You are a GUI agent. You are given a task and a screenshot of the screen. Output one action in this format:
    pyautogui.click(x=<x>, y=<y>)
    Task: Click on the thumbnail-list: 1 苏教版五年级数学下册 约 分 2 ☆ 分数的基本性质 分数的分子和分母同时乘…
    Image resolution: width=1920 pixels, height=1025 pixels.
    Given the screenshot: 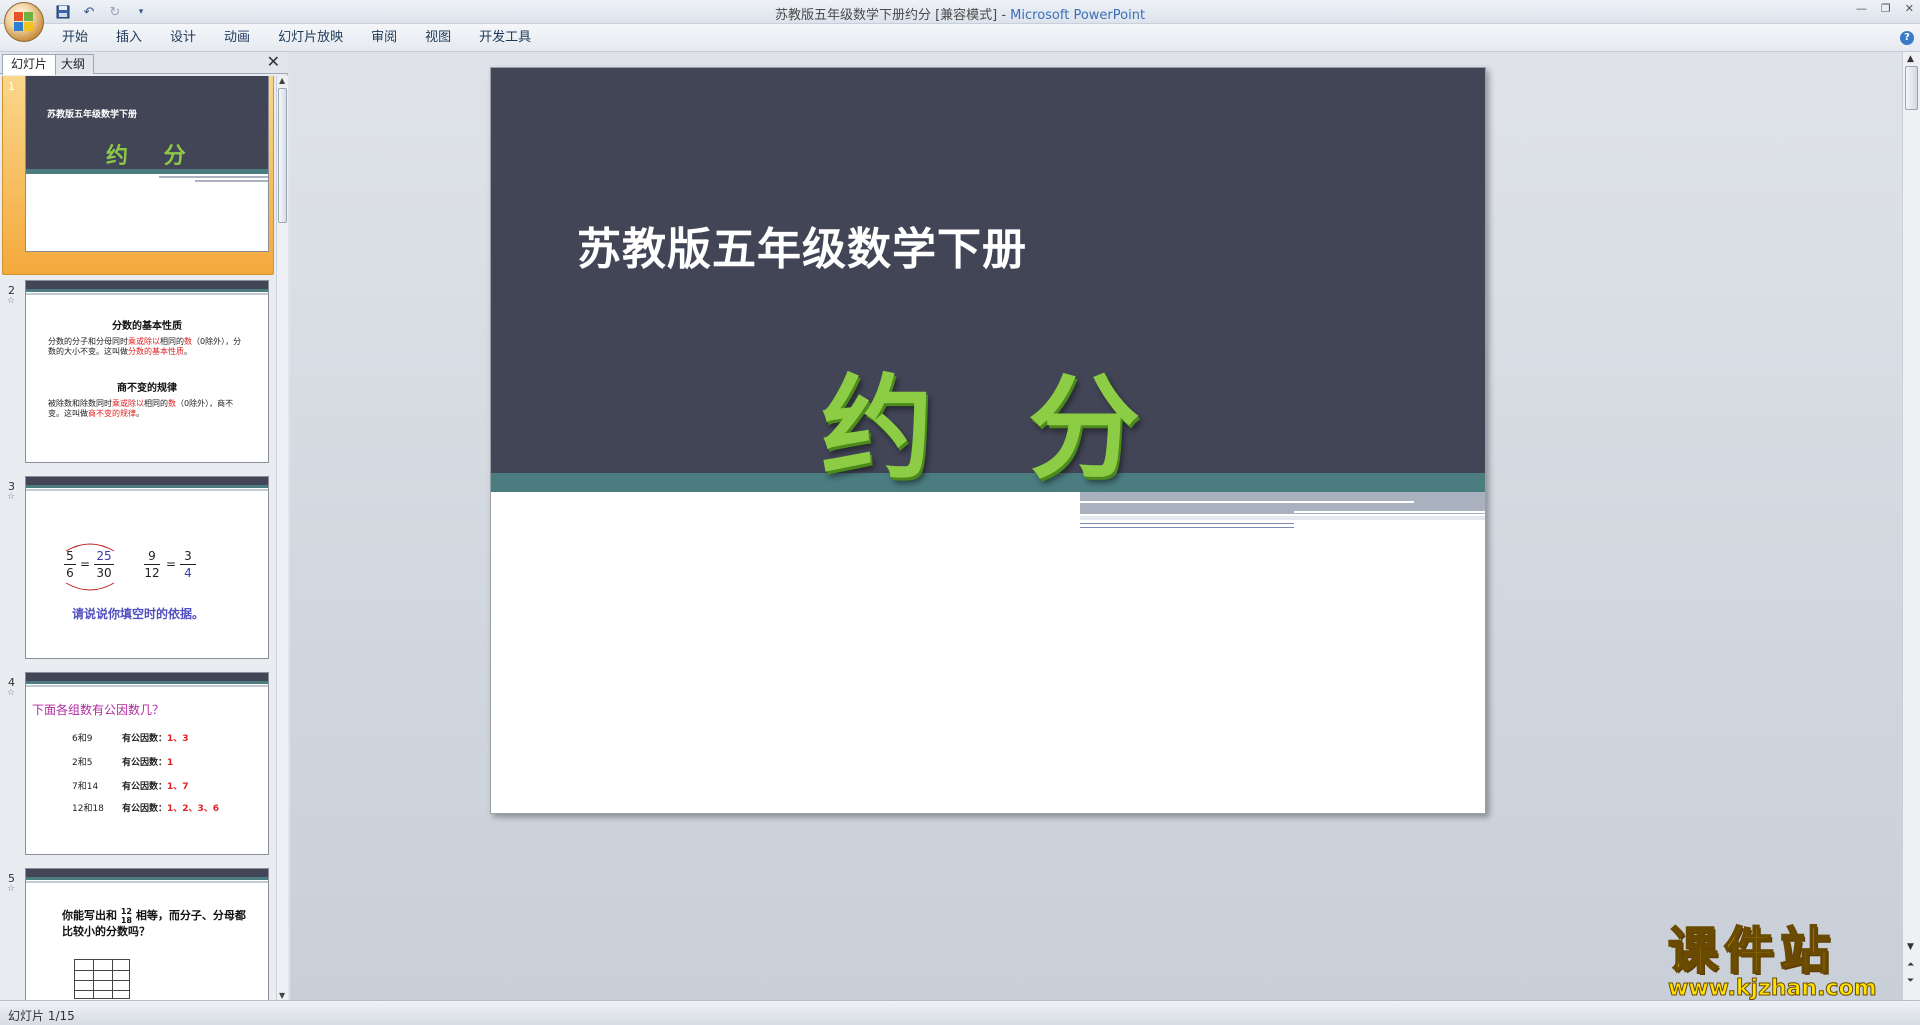 What is the action you would take?
    pyautogui.click(x=138, y=538)
    